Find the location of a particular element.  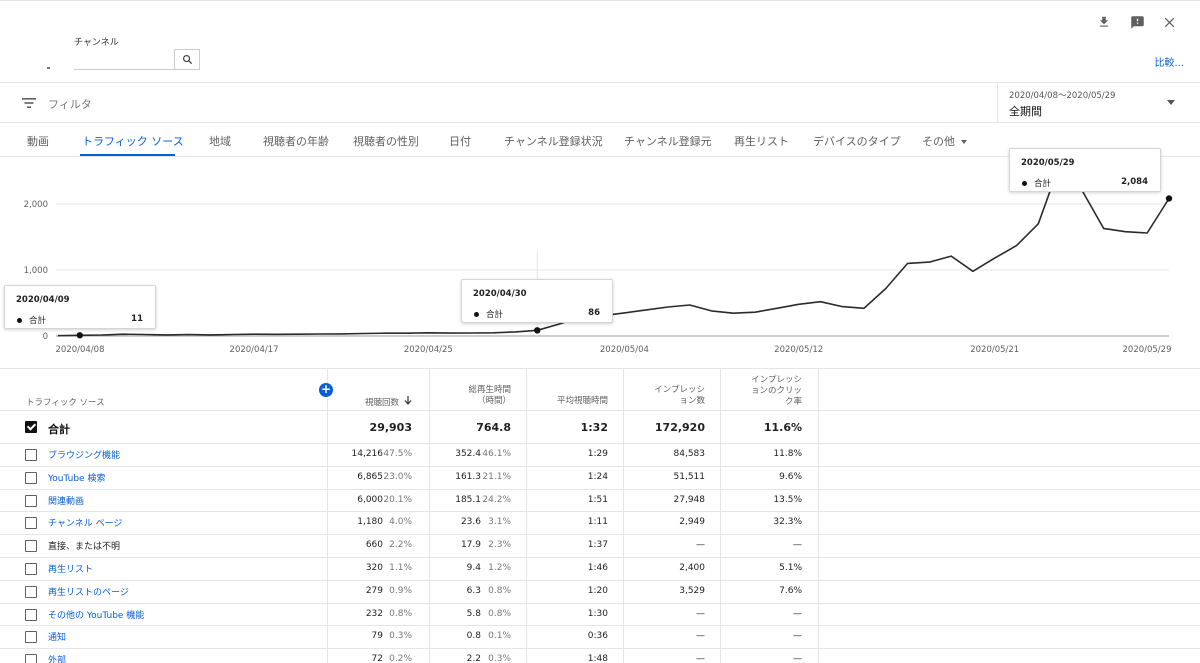

tab-viewer-age: 視聴者の年齢 is located at coordinates (296, 141).